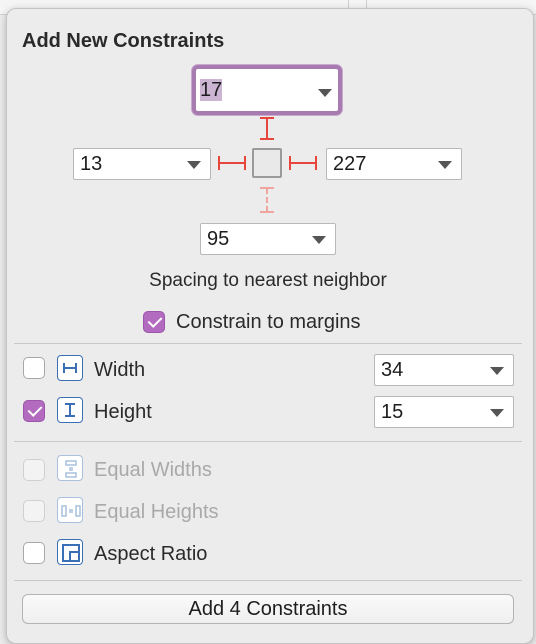 The height and width of the screenshot is (644, 536). What do you see at coordinates (70, 510) in the screenshot?
I see `equal-heights-icon` at bounding box center [70, 510].